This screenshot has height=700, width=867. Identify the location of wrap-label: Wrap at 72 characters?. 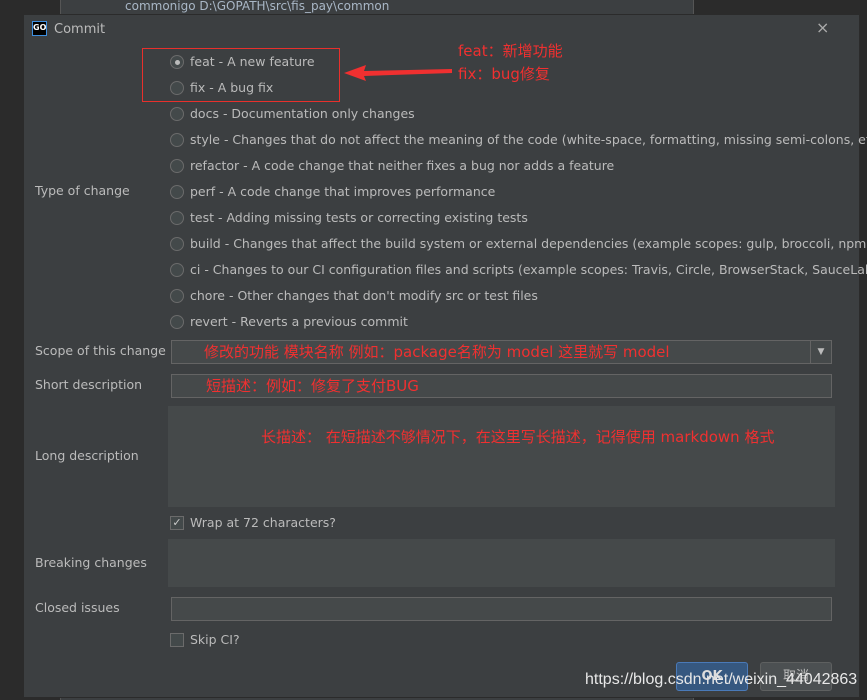
(263, 522).